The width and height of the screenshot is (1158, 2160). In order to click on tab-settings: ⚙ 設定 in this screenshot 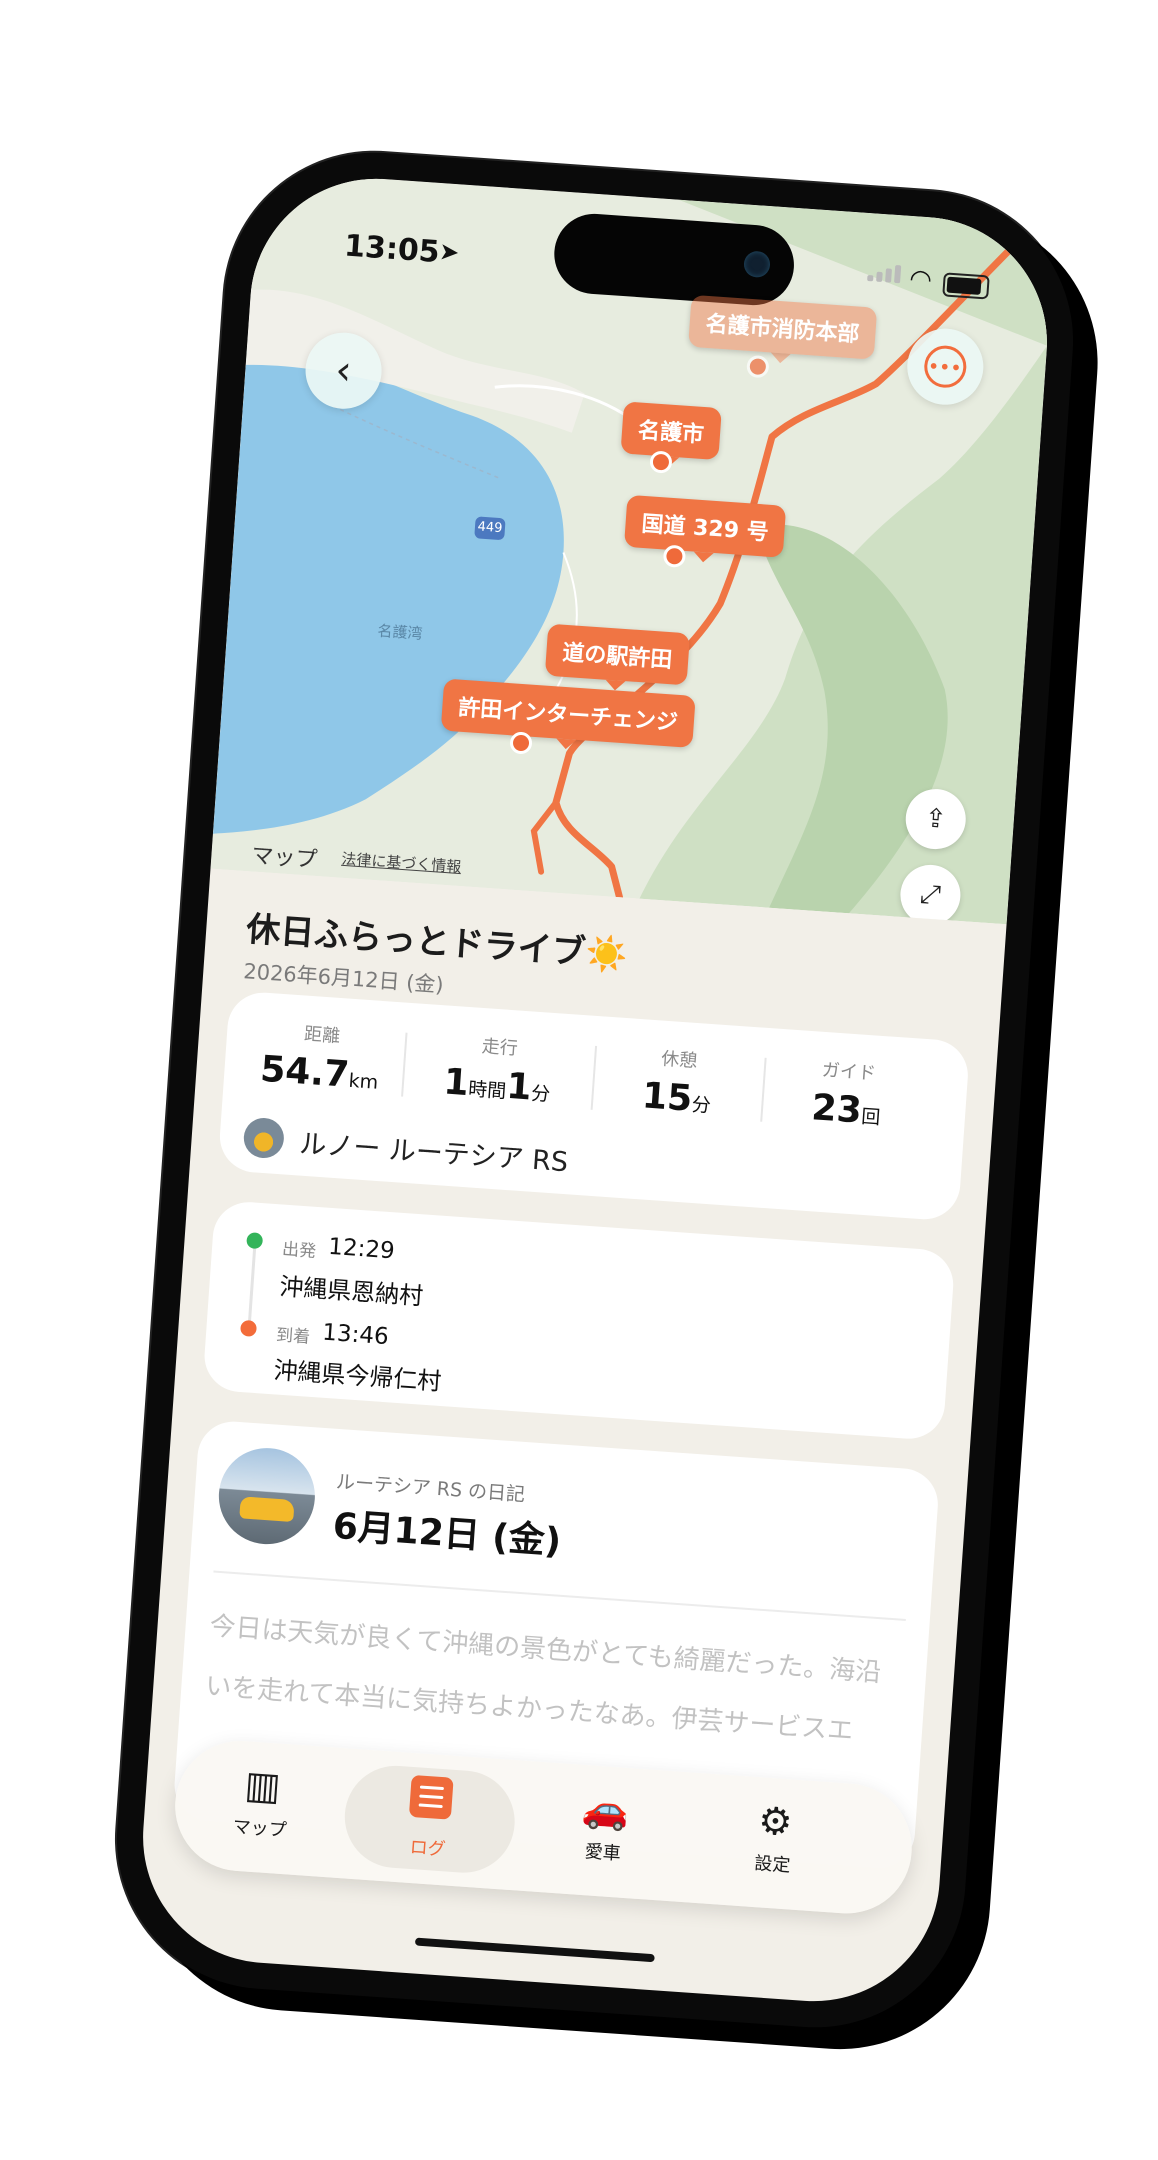, I will do `click(774, 1844)`.